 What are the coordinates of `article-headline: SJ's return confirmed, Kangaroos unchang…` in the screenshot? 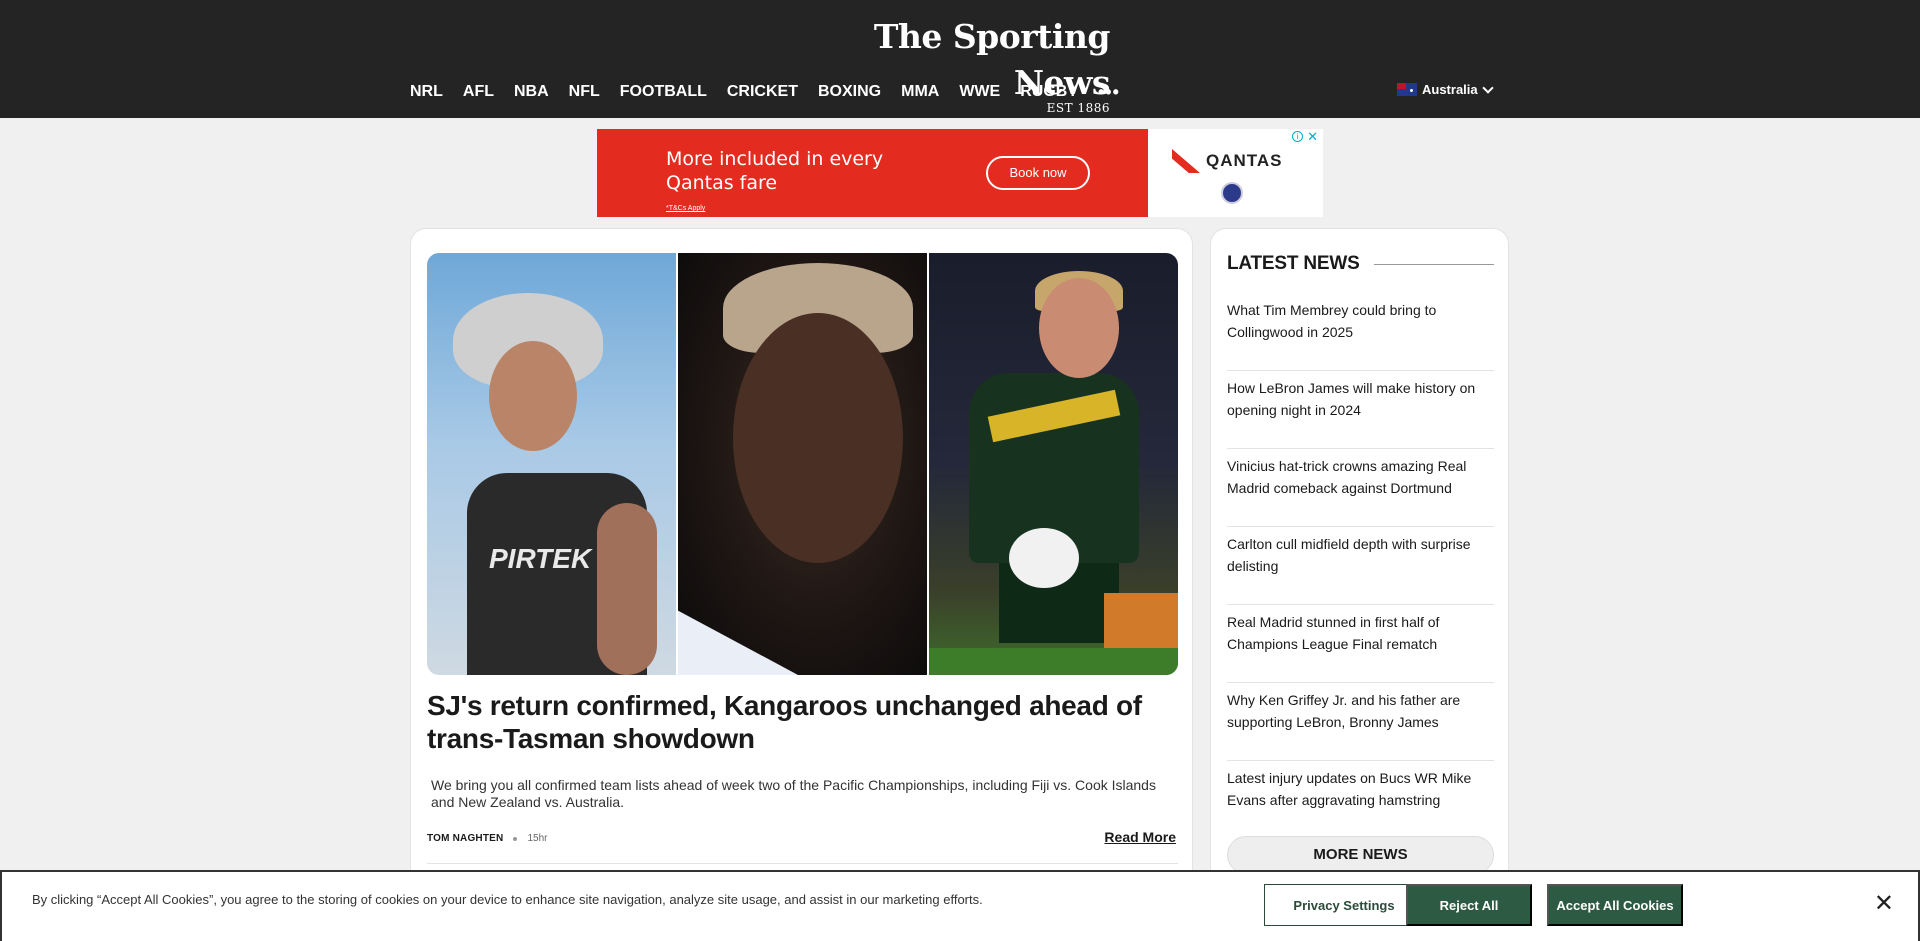 It's located at (802, 722).